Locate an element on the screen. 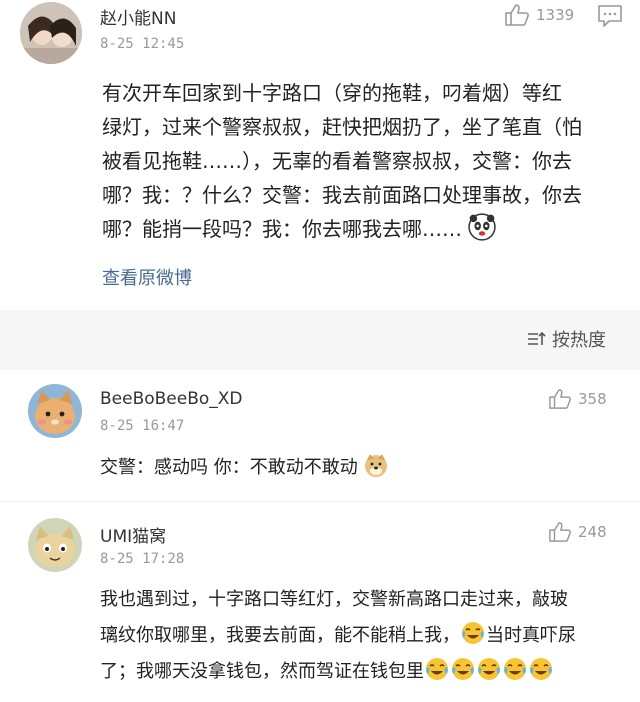 The height and width of the screenshot is (702, 640). sort-label: 按热度 is located at coordinates (579, 340).